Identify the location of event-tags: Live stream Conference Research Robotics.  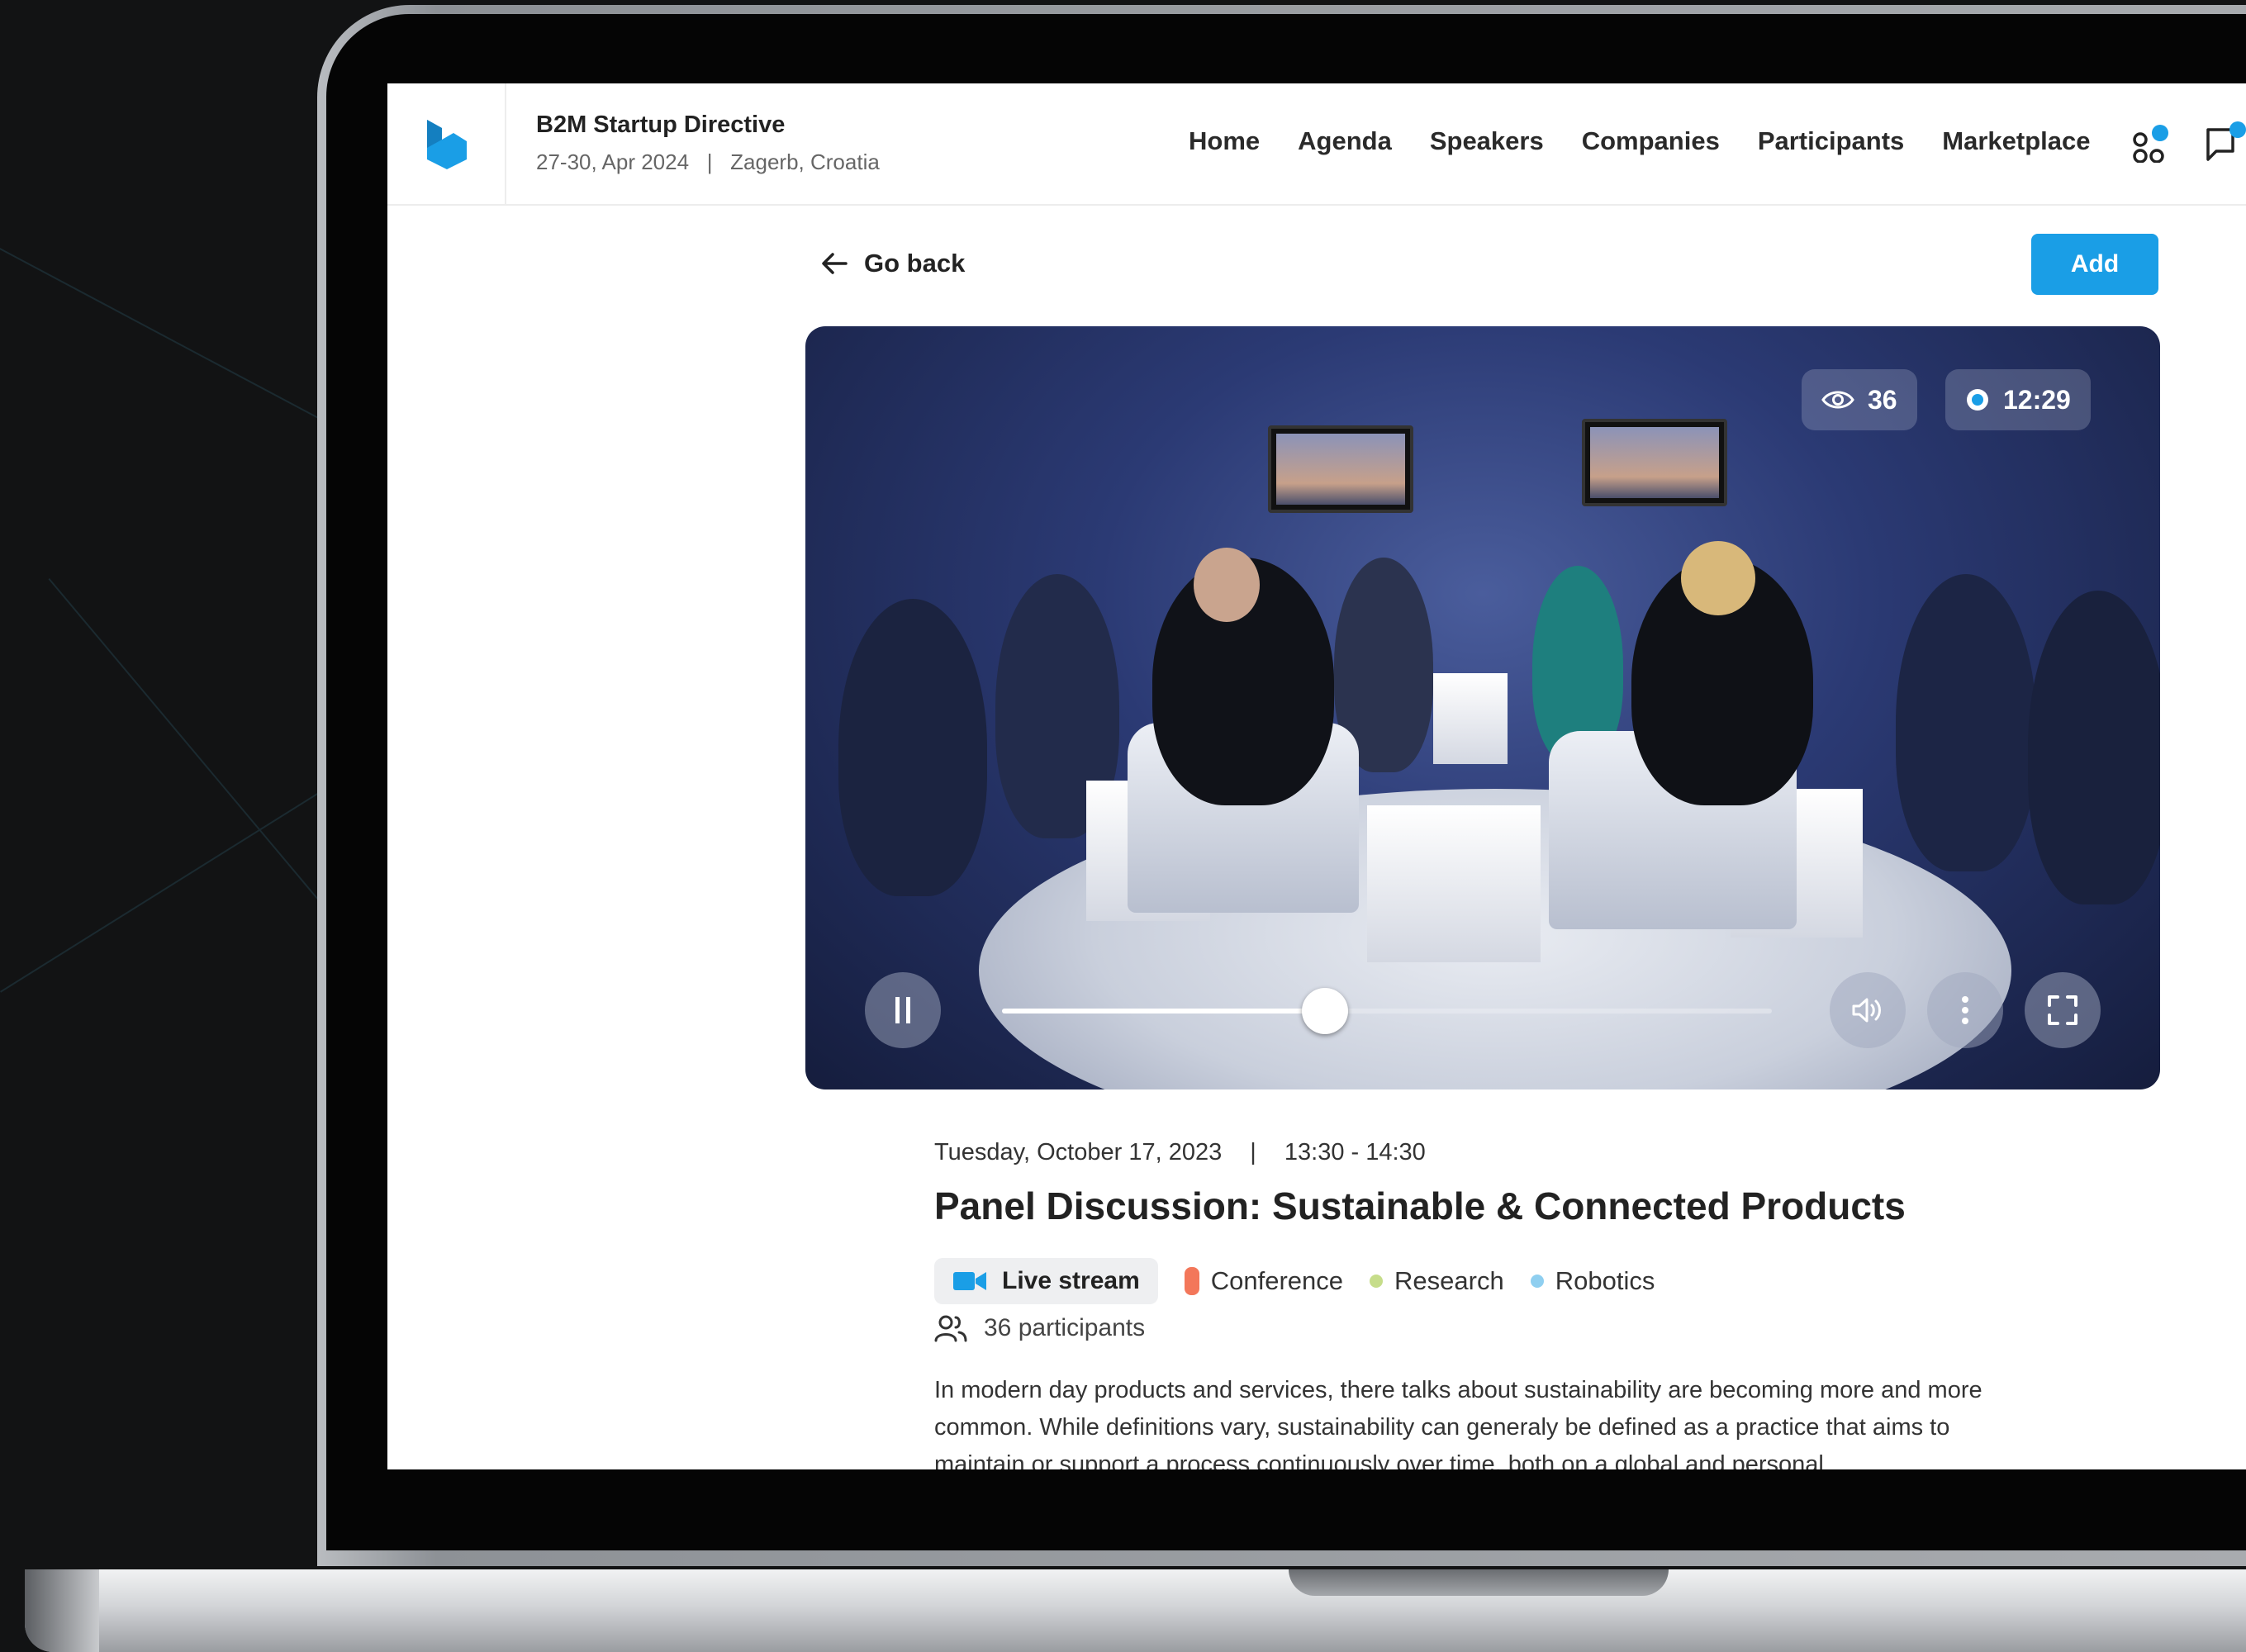
(1295, 1281).